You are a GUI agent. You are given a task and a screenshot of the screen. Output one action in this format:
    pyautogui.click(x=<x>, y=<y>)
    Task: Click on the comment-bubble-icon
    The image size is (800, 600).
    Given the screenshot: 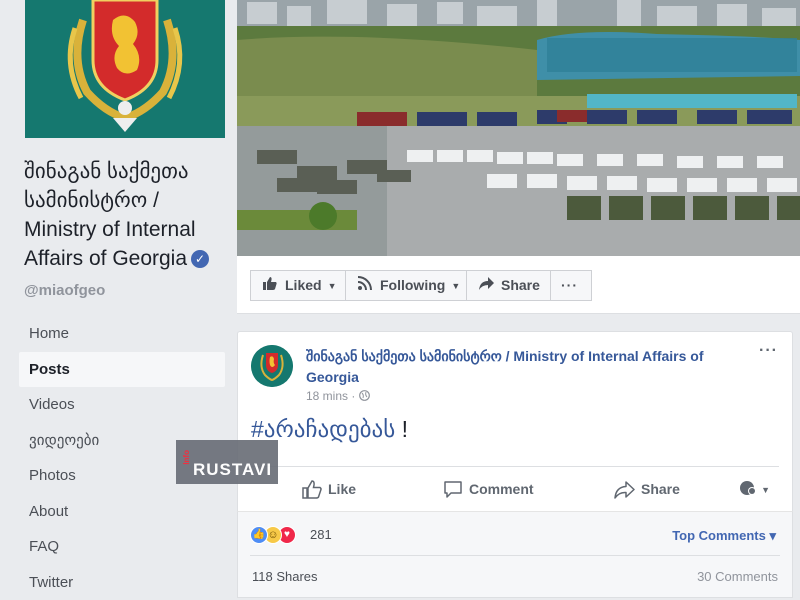 What is the action you would take?
    pyautogui.click(x=453, y=489)
    